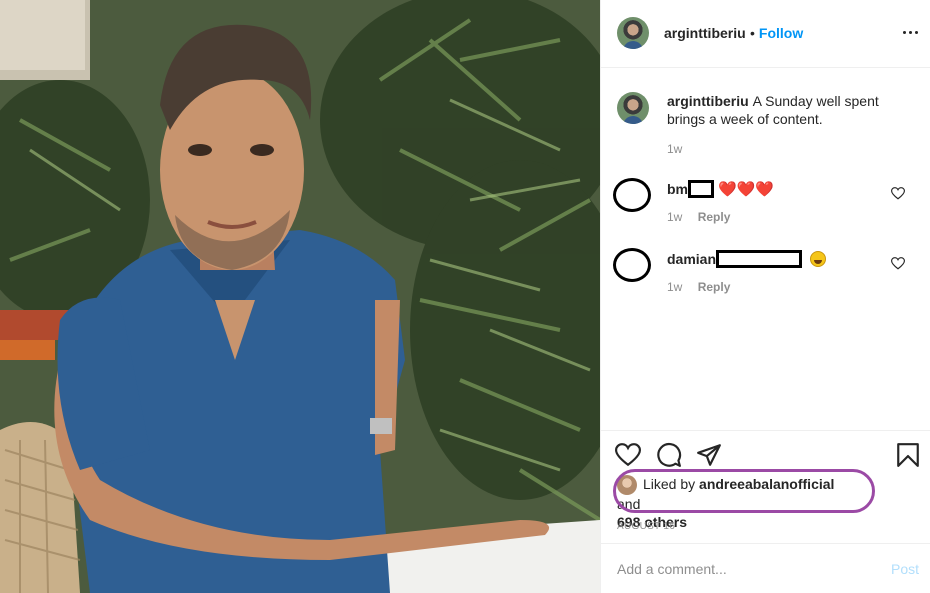  I want to click on follow-button: Follow, so click(781, 33).